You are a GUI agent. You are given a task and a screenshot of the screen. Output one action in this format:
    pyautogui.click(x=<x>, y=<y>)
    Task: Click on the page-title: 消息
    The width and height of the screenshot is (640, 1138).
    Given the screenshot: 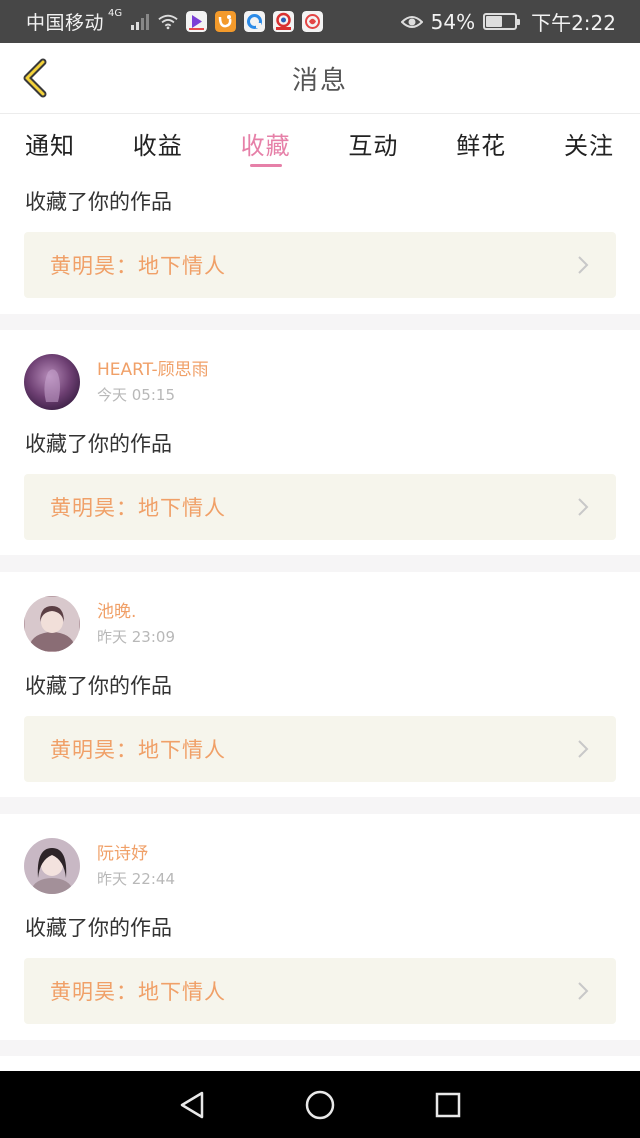 What is the action you would take?
    pyautogui.click(x=319, y=80)
    